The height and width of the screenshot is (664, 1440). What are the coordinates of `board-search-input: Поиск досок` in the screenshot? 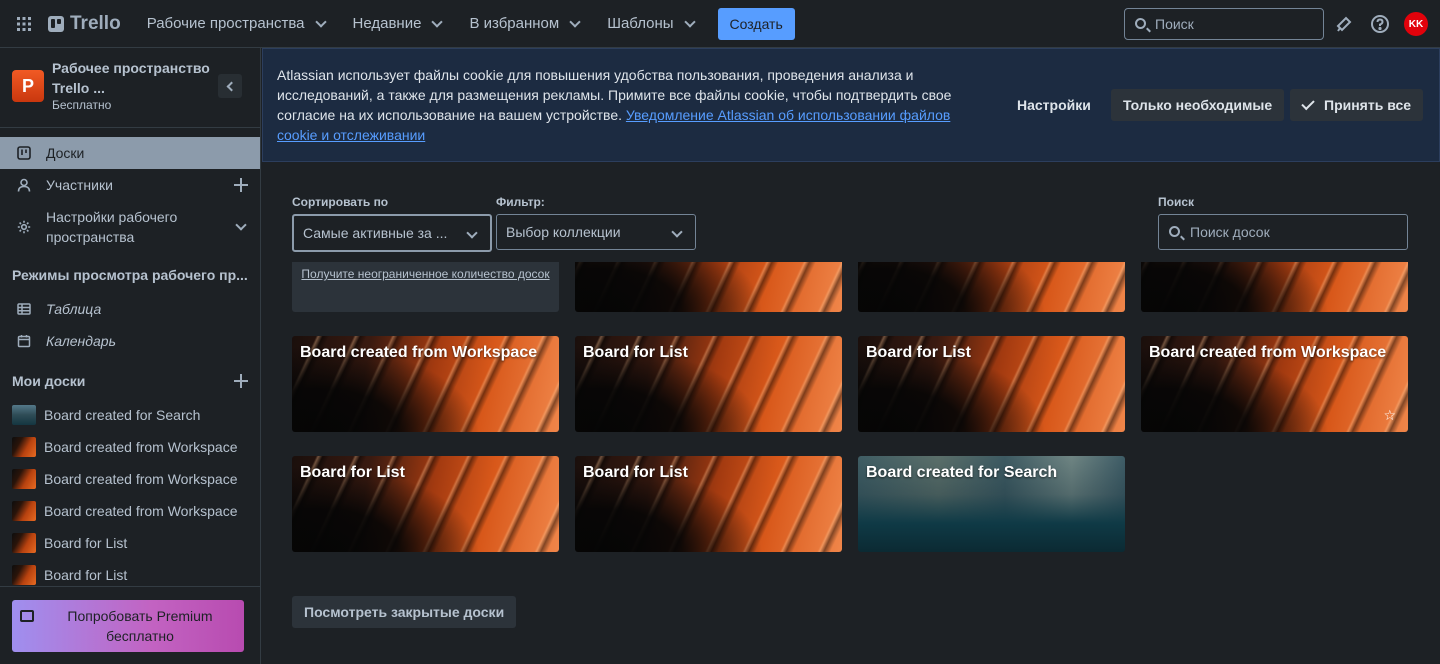 It's located at (1283, 232).